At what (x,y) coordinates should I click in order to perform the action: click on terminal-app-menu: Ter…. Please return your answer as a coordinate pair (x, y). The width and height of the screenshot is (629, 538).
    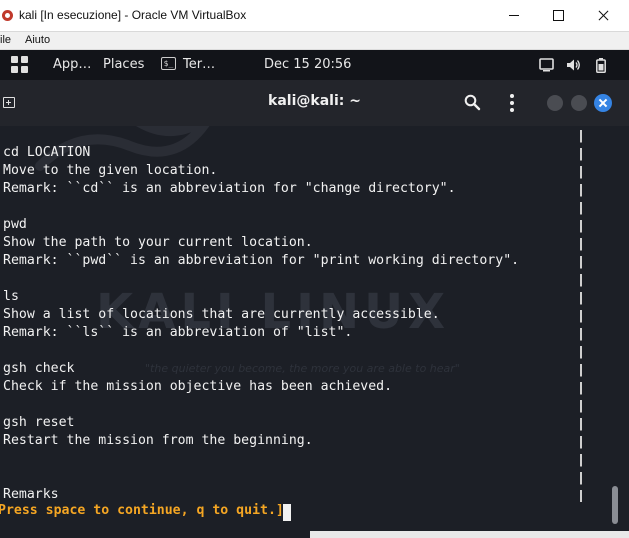
    Looking at the image, I should click on (199, 64).